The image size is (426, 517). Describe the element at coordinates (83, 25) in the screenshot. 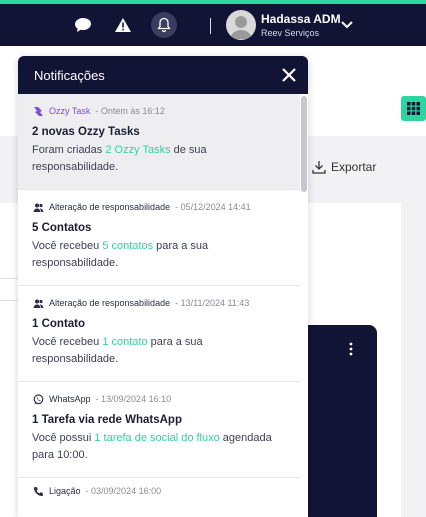

I see `chat-icon` at that location.